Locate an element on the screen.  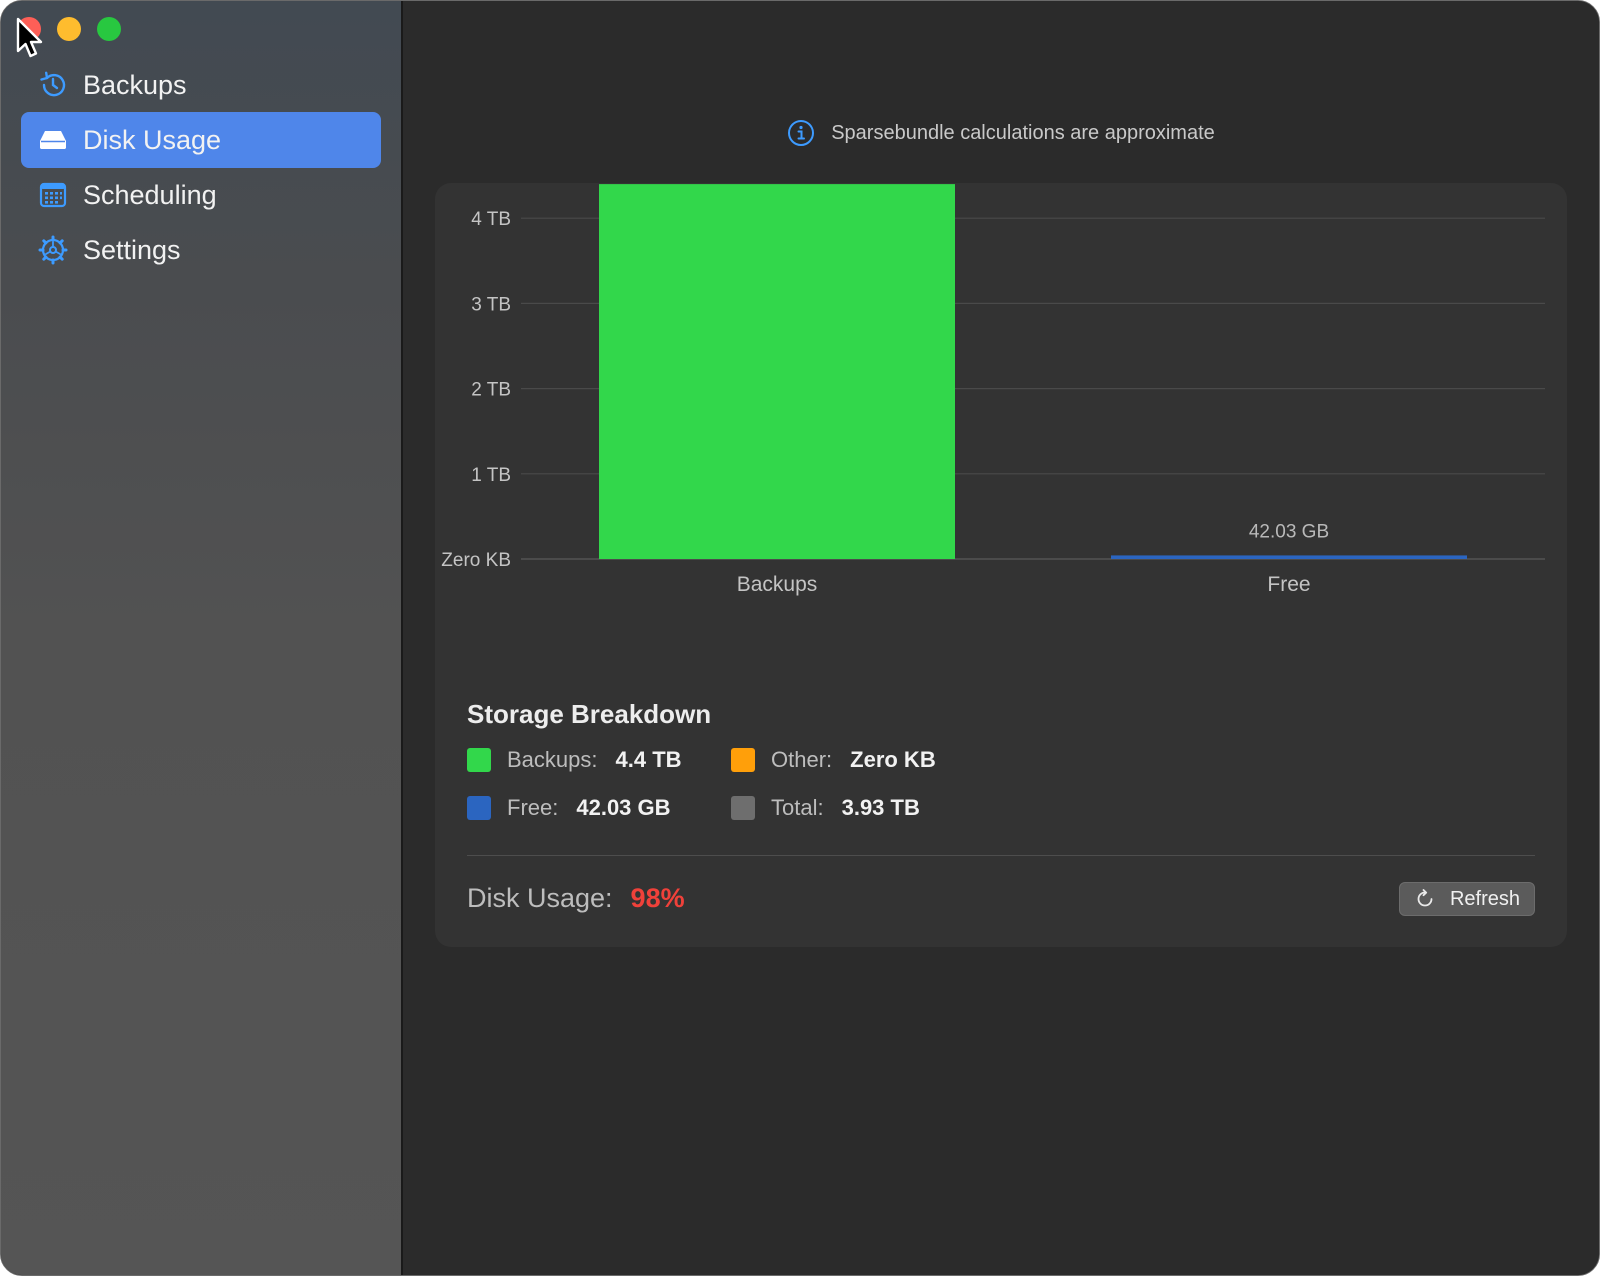
calendar-icon is located at coordinates (53, 195).